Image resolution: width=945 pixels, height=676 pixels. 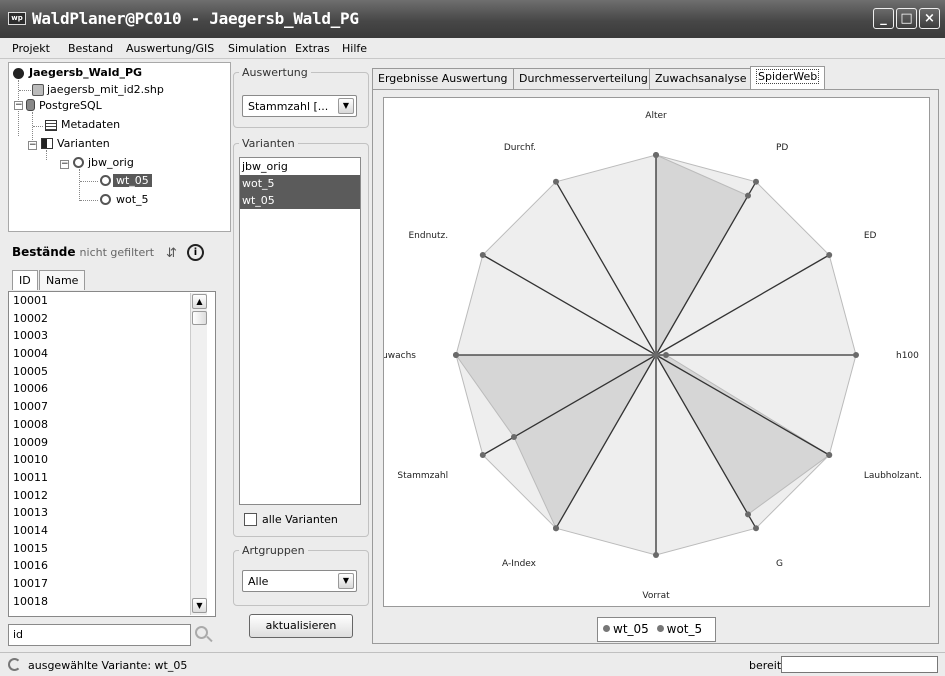 I want to click on minimize-button: _, so click(x=883, y=18).